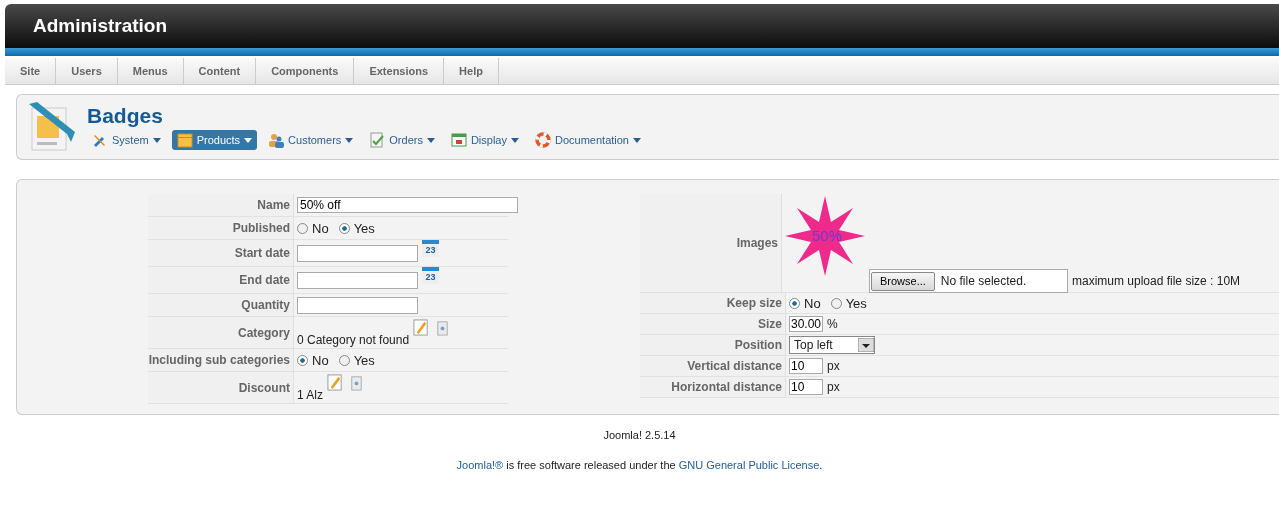 The height and width of the screenshot is (532, 1279). I want to click on star-badge-image: 50%, so click(825, 236).